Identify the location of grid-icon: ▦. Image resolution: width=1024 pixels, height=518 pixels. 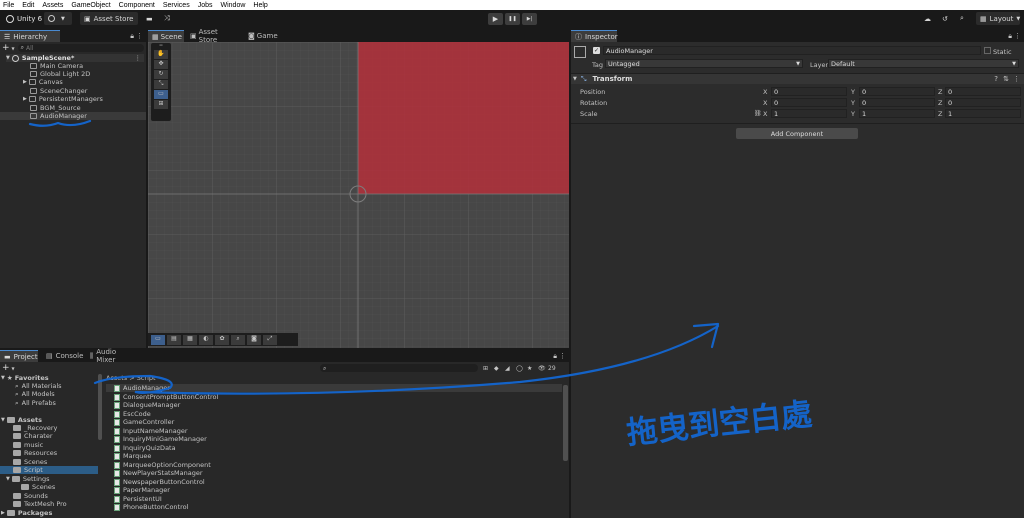
(190, 339).